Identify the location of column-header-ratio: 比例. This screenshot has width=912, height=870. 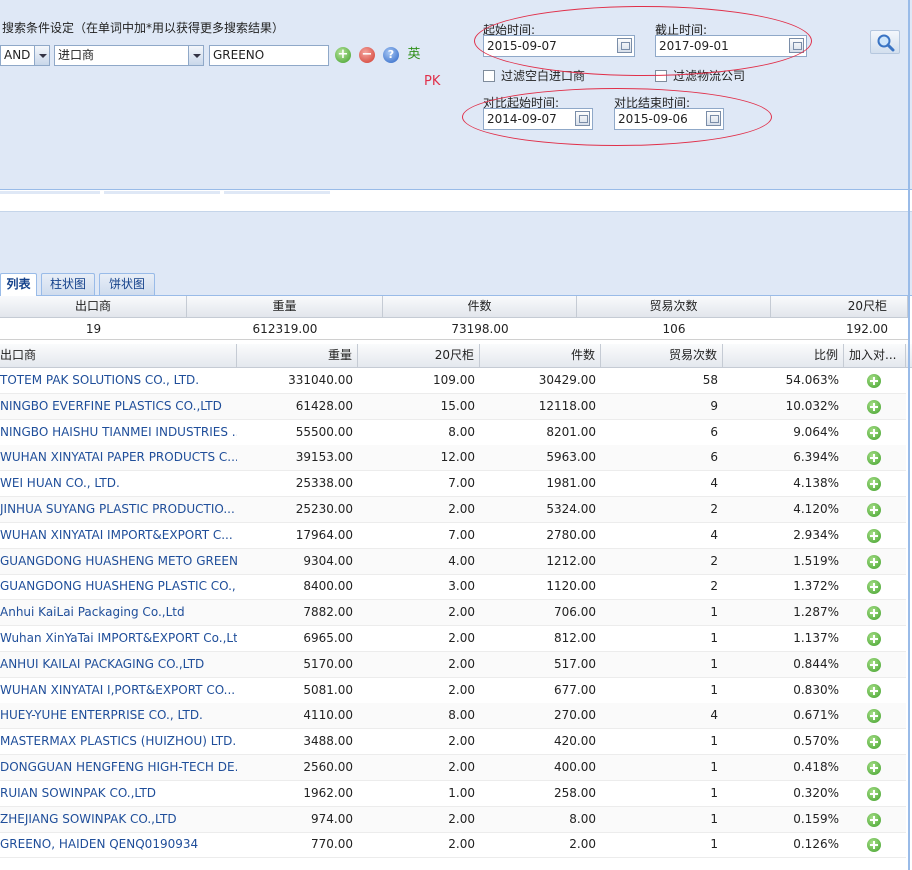
(783, 356).